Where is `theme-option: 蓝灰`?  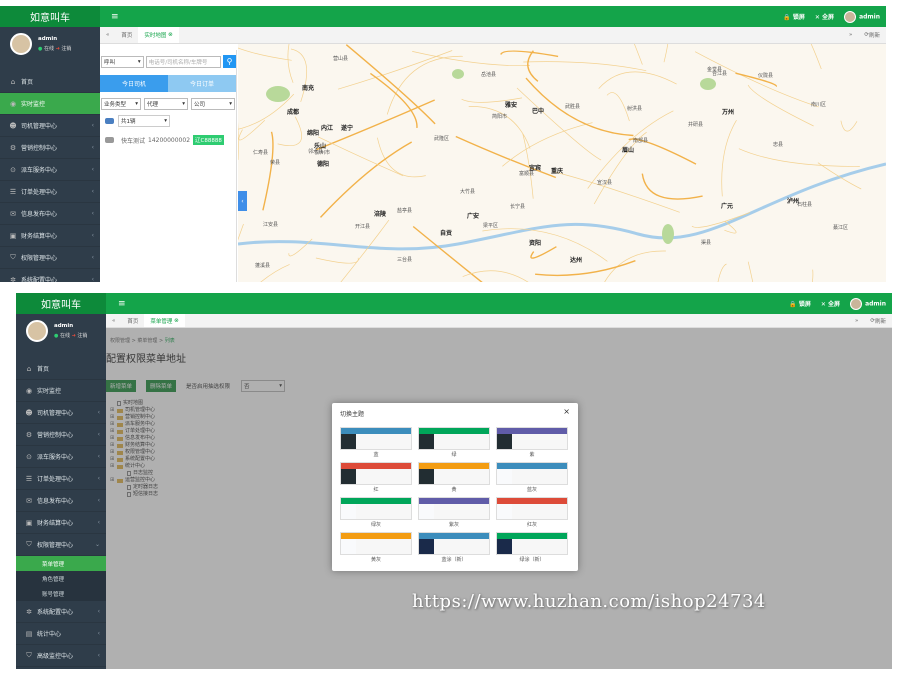
theme-option: 蓝灰 is located at coordinates (532, 477).